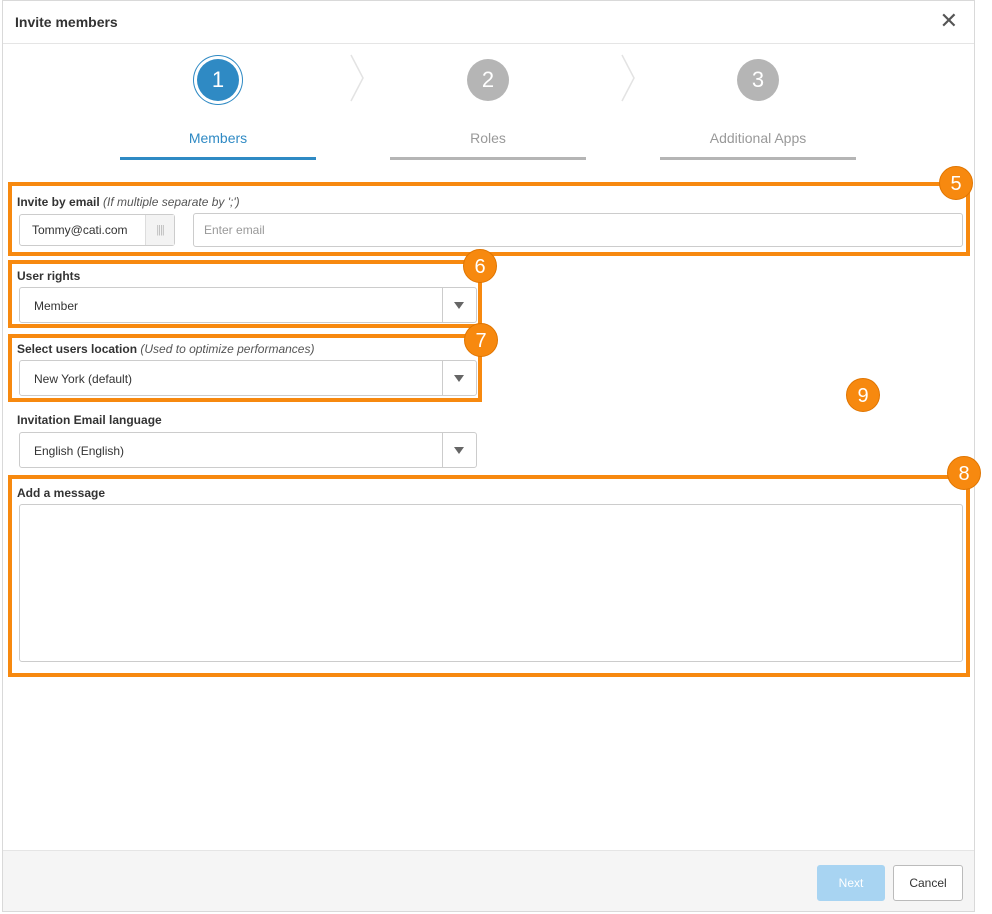 This screenshot has width=992, height=914. I want to click on step-label-additional-apps: Additional Apps, so click(758, 138).